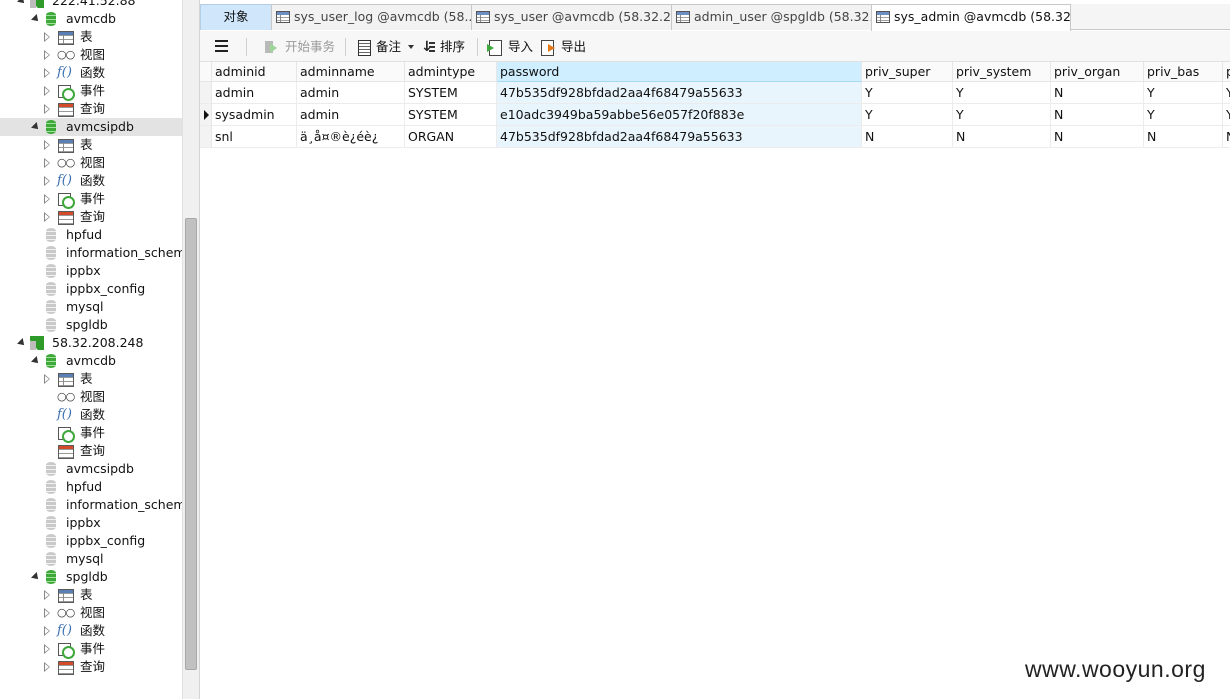  Describe the element at coordinates (379, 47) in the screenshot. I see `memo-button: 备注` at that location.